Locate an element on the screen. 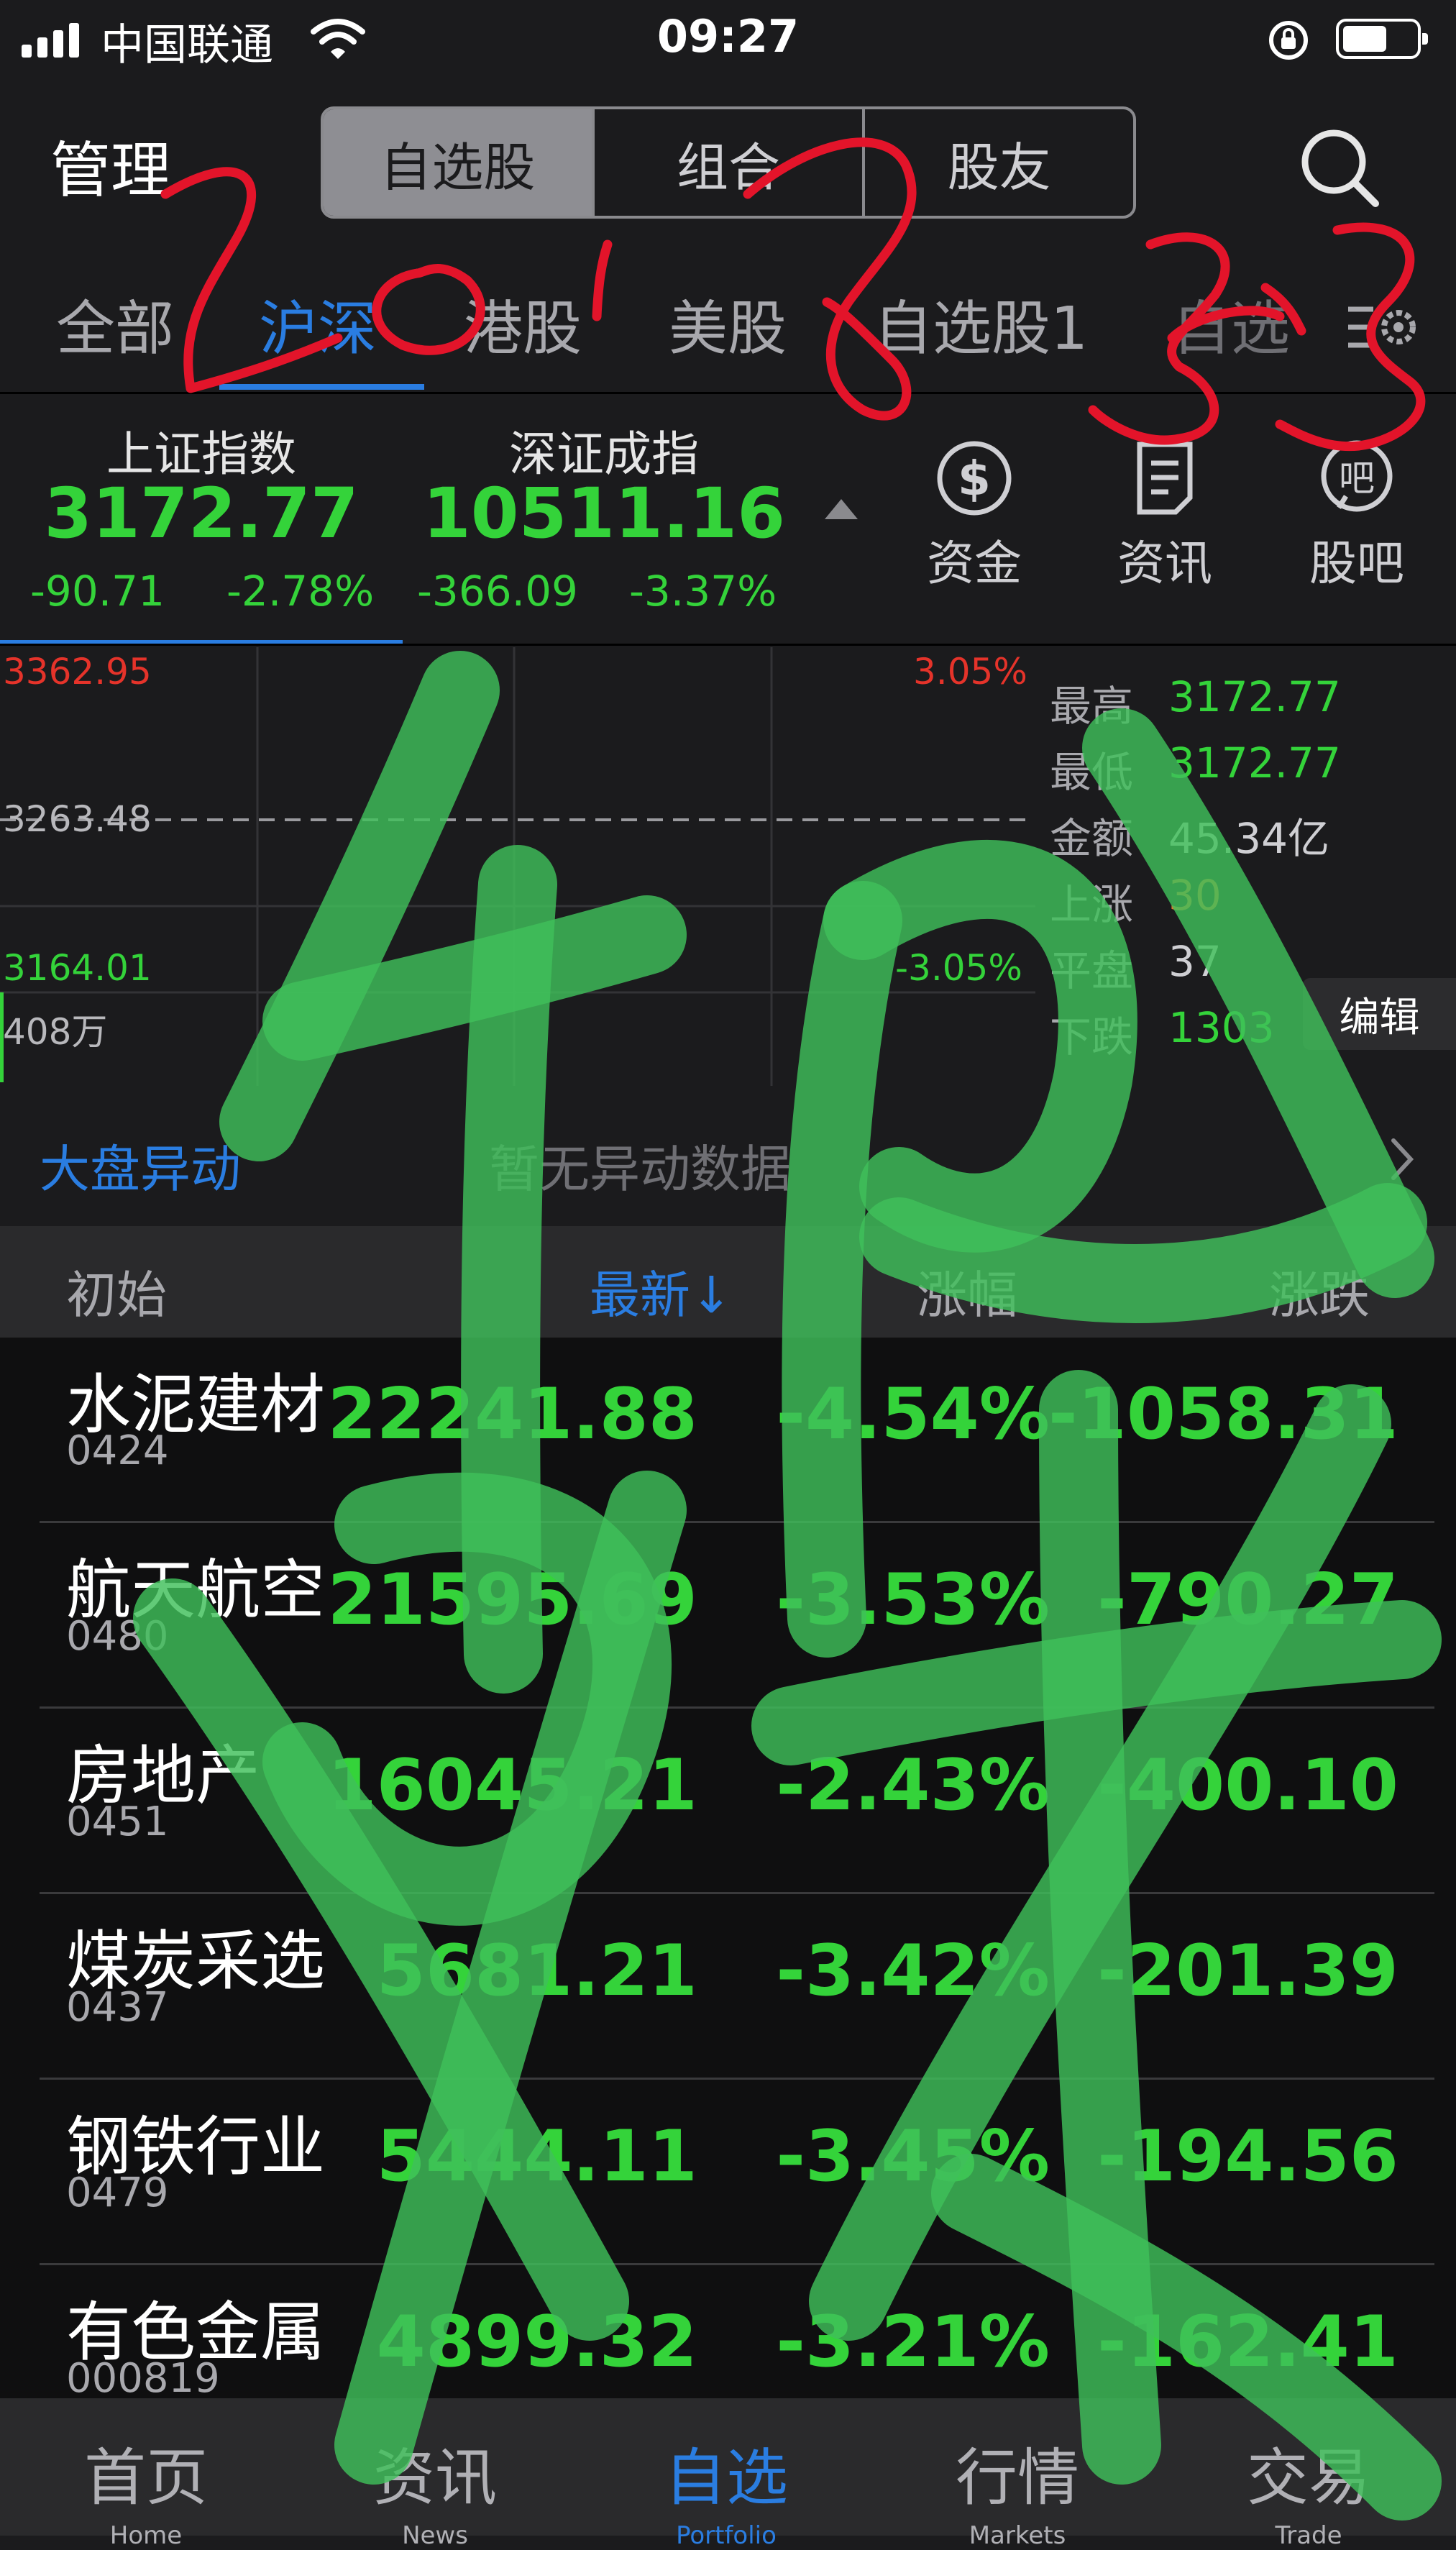 The width and height of the screenshot is (1456, 2550). row-latest: 21595.69 is located at coordinates (512, 1600).